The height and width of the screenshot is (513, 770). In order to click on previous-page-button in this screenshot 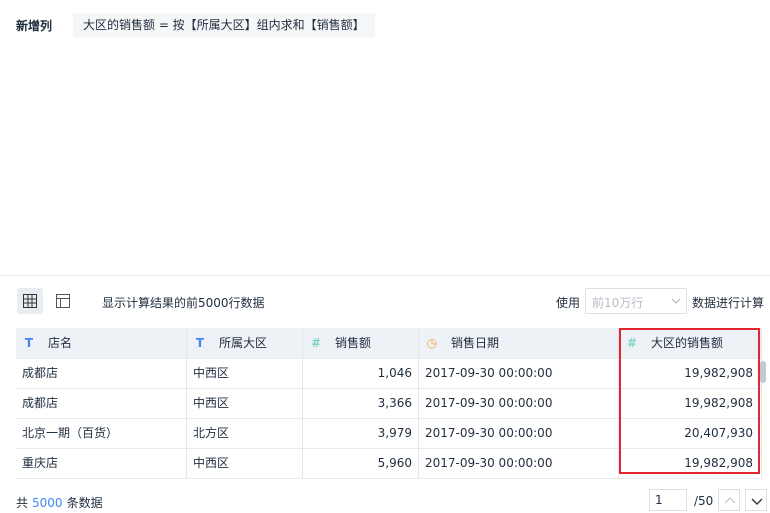, I will do `click(729, 500)`.